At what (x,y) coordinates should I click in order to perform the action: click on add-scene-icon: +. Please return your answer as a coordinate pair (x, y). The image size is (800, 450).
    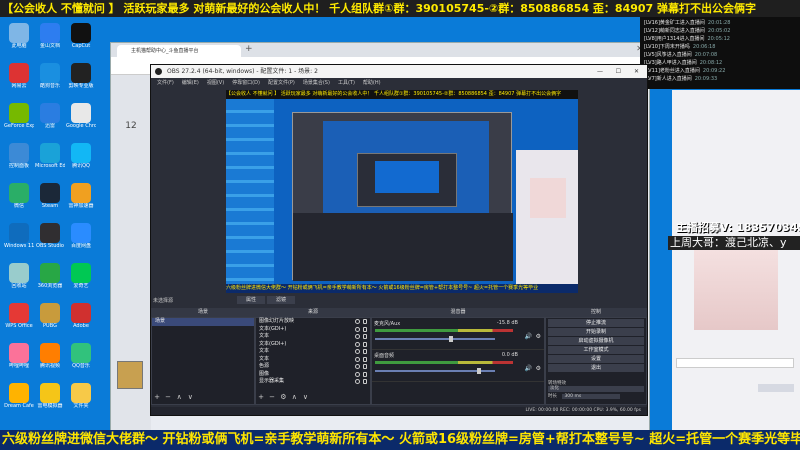
    Looking at the image, I should click on (157, 397).